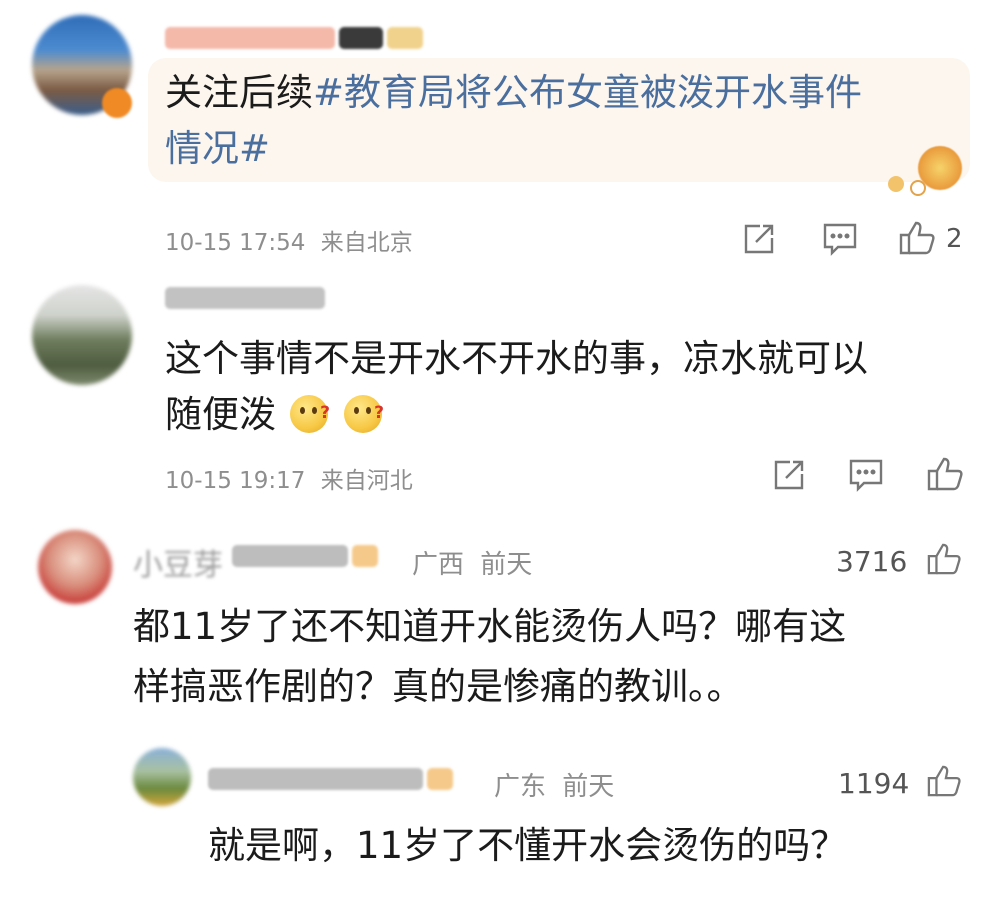  Describe the element at coordinates (528, 845) in the screenshot. I see `comment-text: 就是啊，11岁了不懂开水会烫伤的吗？` at that location.